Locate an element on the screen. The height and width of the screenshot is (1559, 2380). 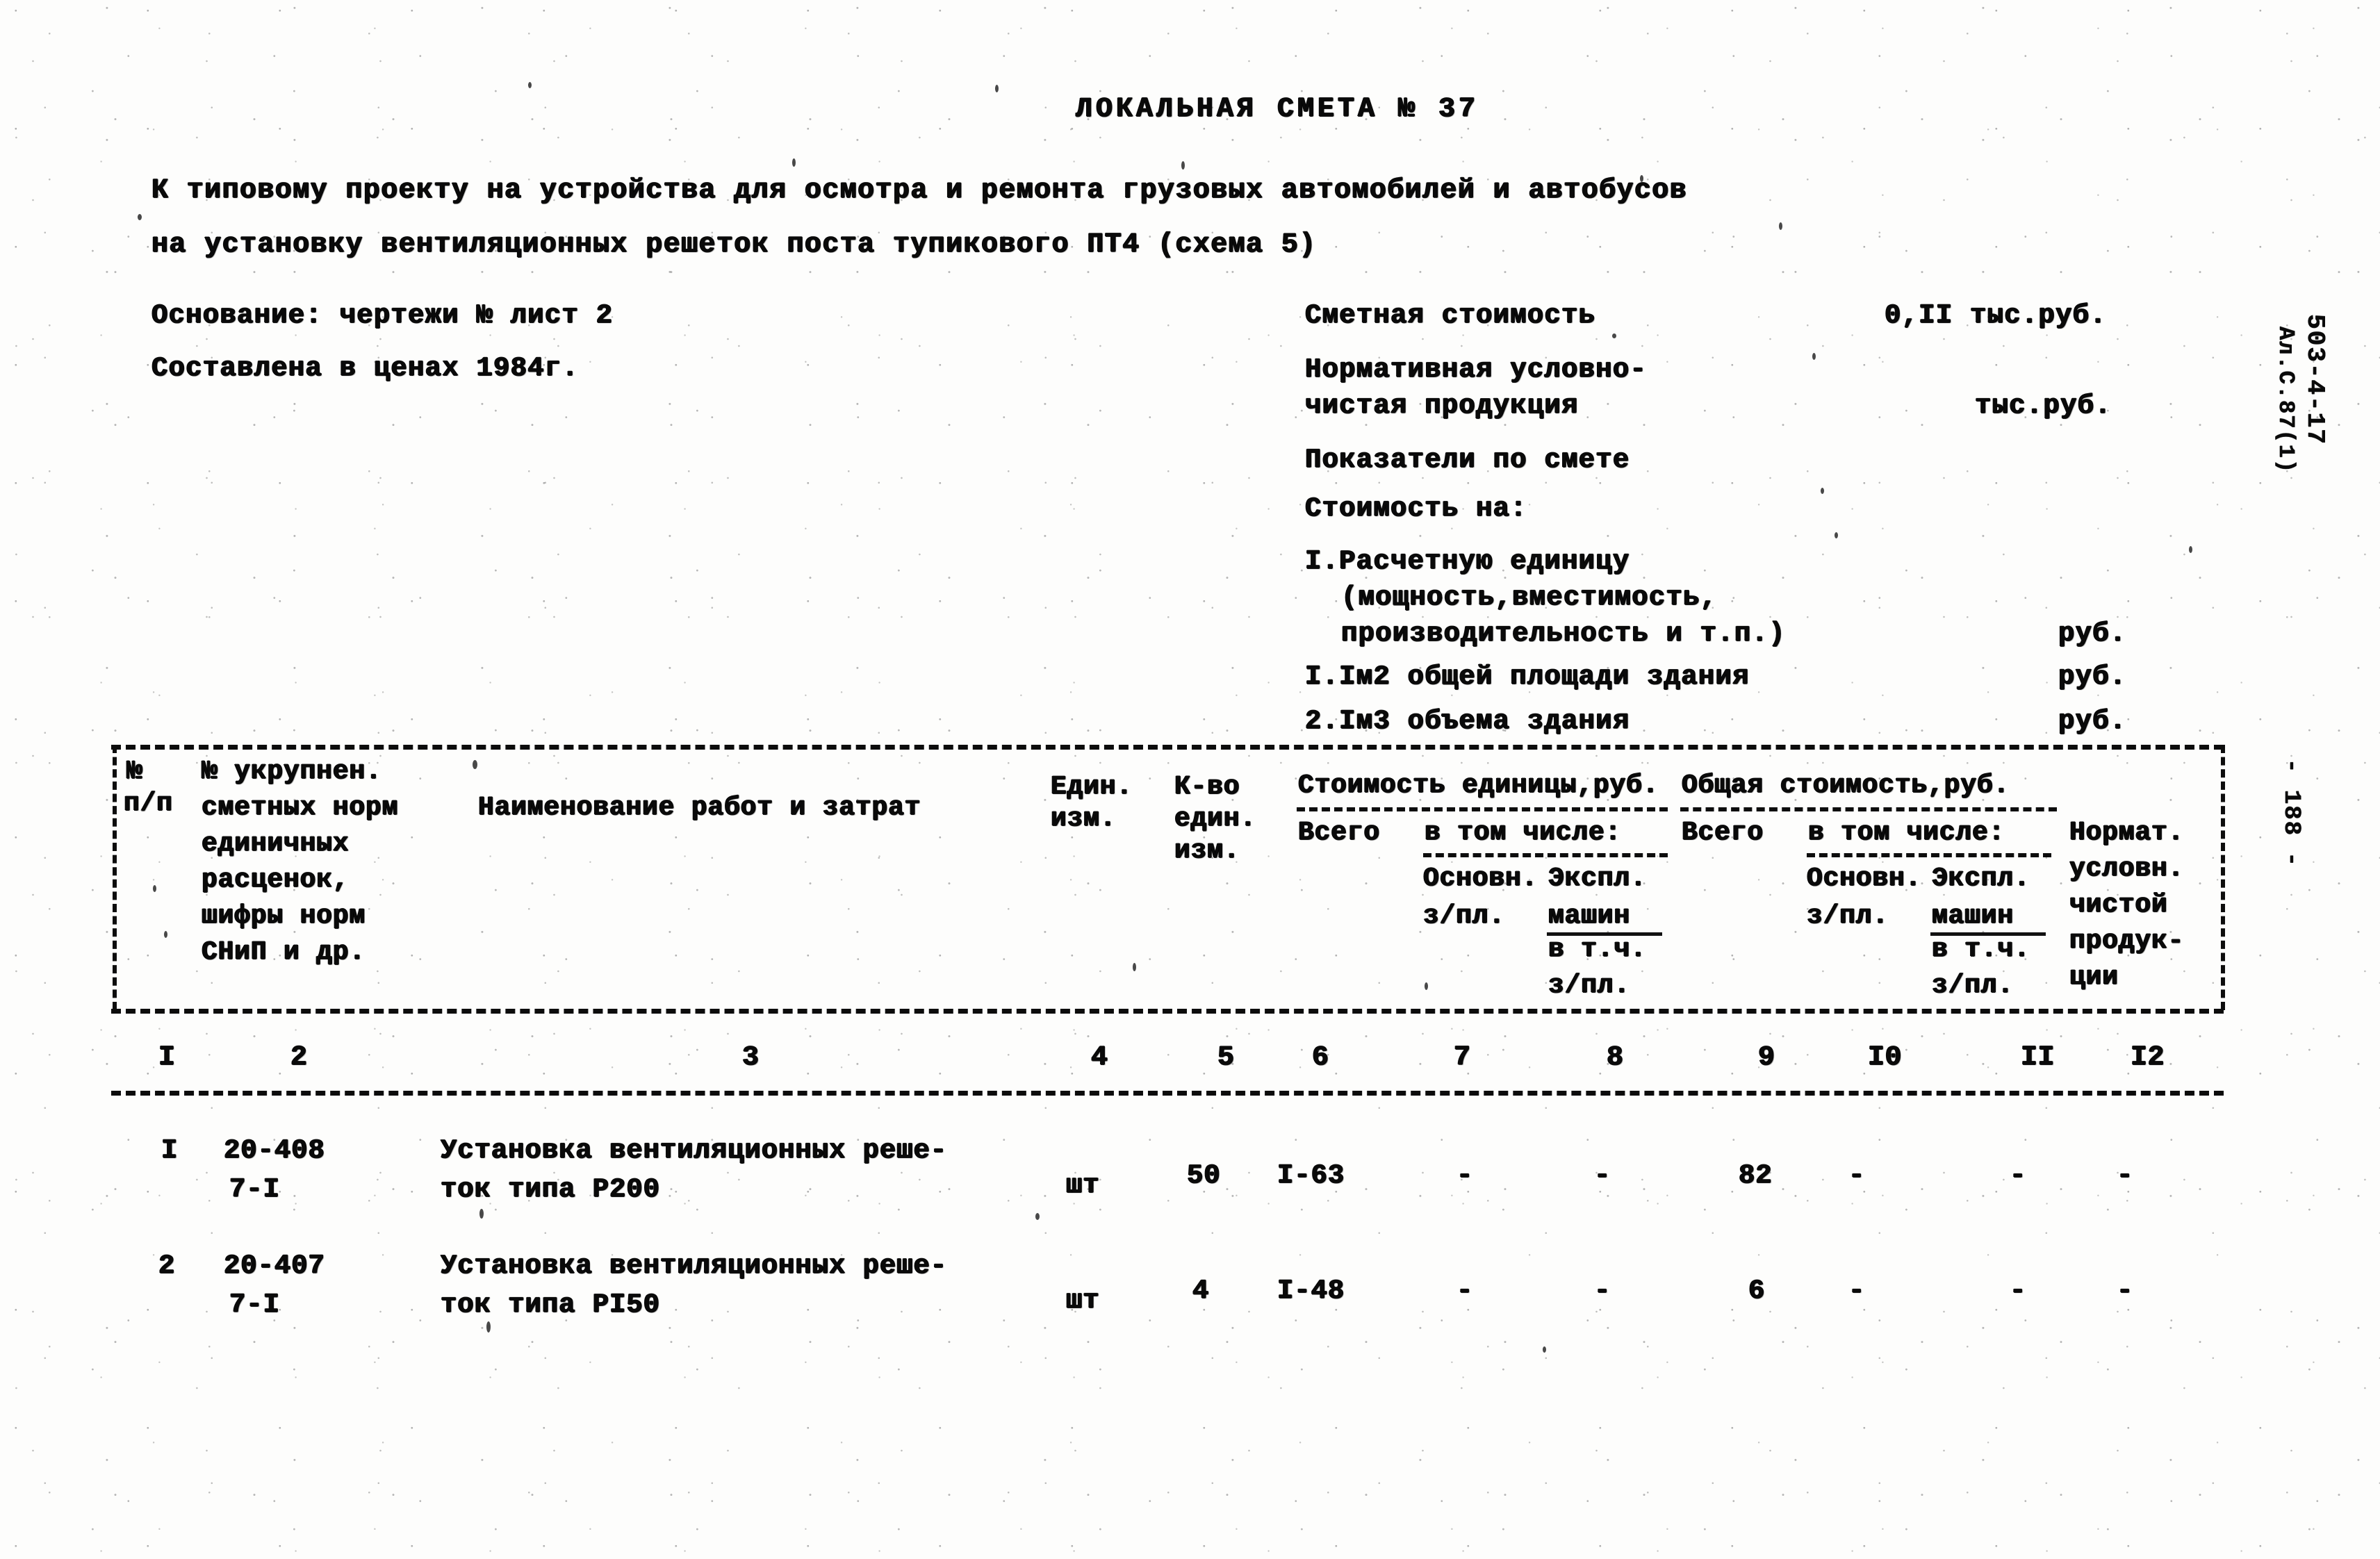
row-1-unit: шт is located at coordinates (1083, 1185).